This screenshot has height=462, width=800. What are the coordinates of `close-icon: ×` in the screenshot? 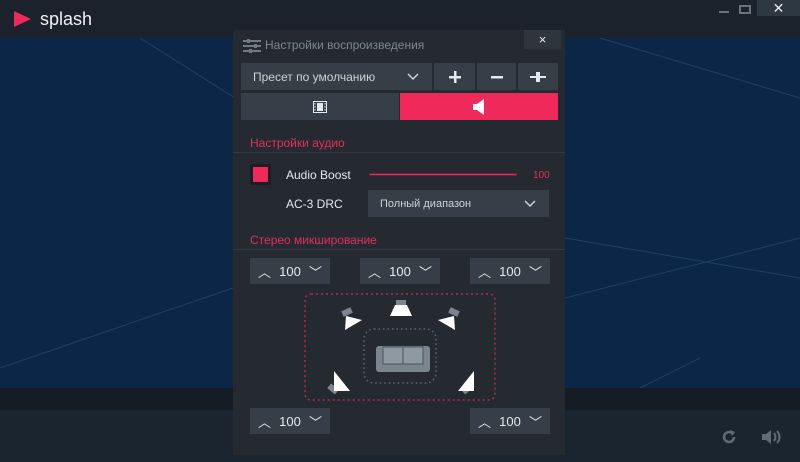 It's located at (542, 39).